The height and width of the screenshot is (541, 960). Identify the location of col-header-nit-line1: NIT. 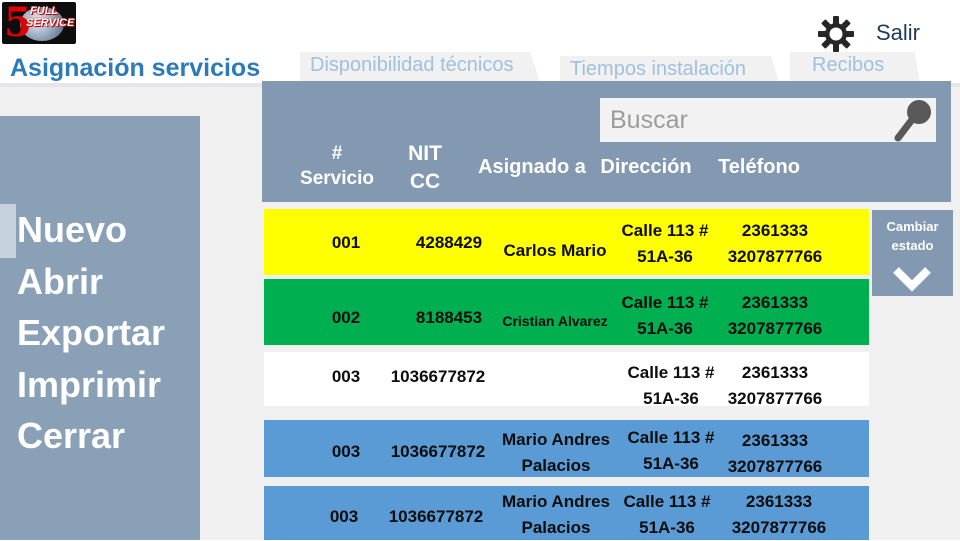
(425, 153).